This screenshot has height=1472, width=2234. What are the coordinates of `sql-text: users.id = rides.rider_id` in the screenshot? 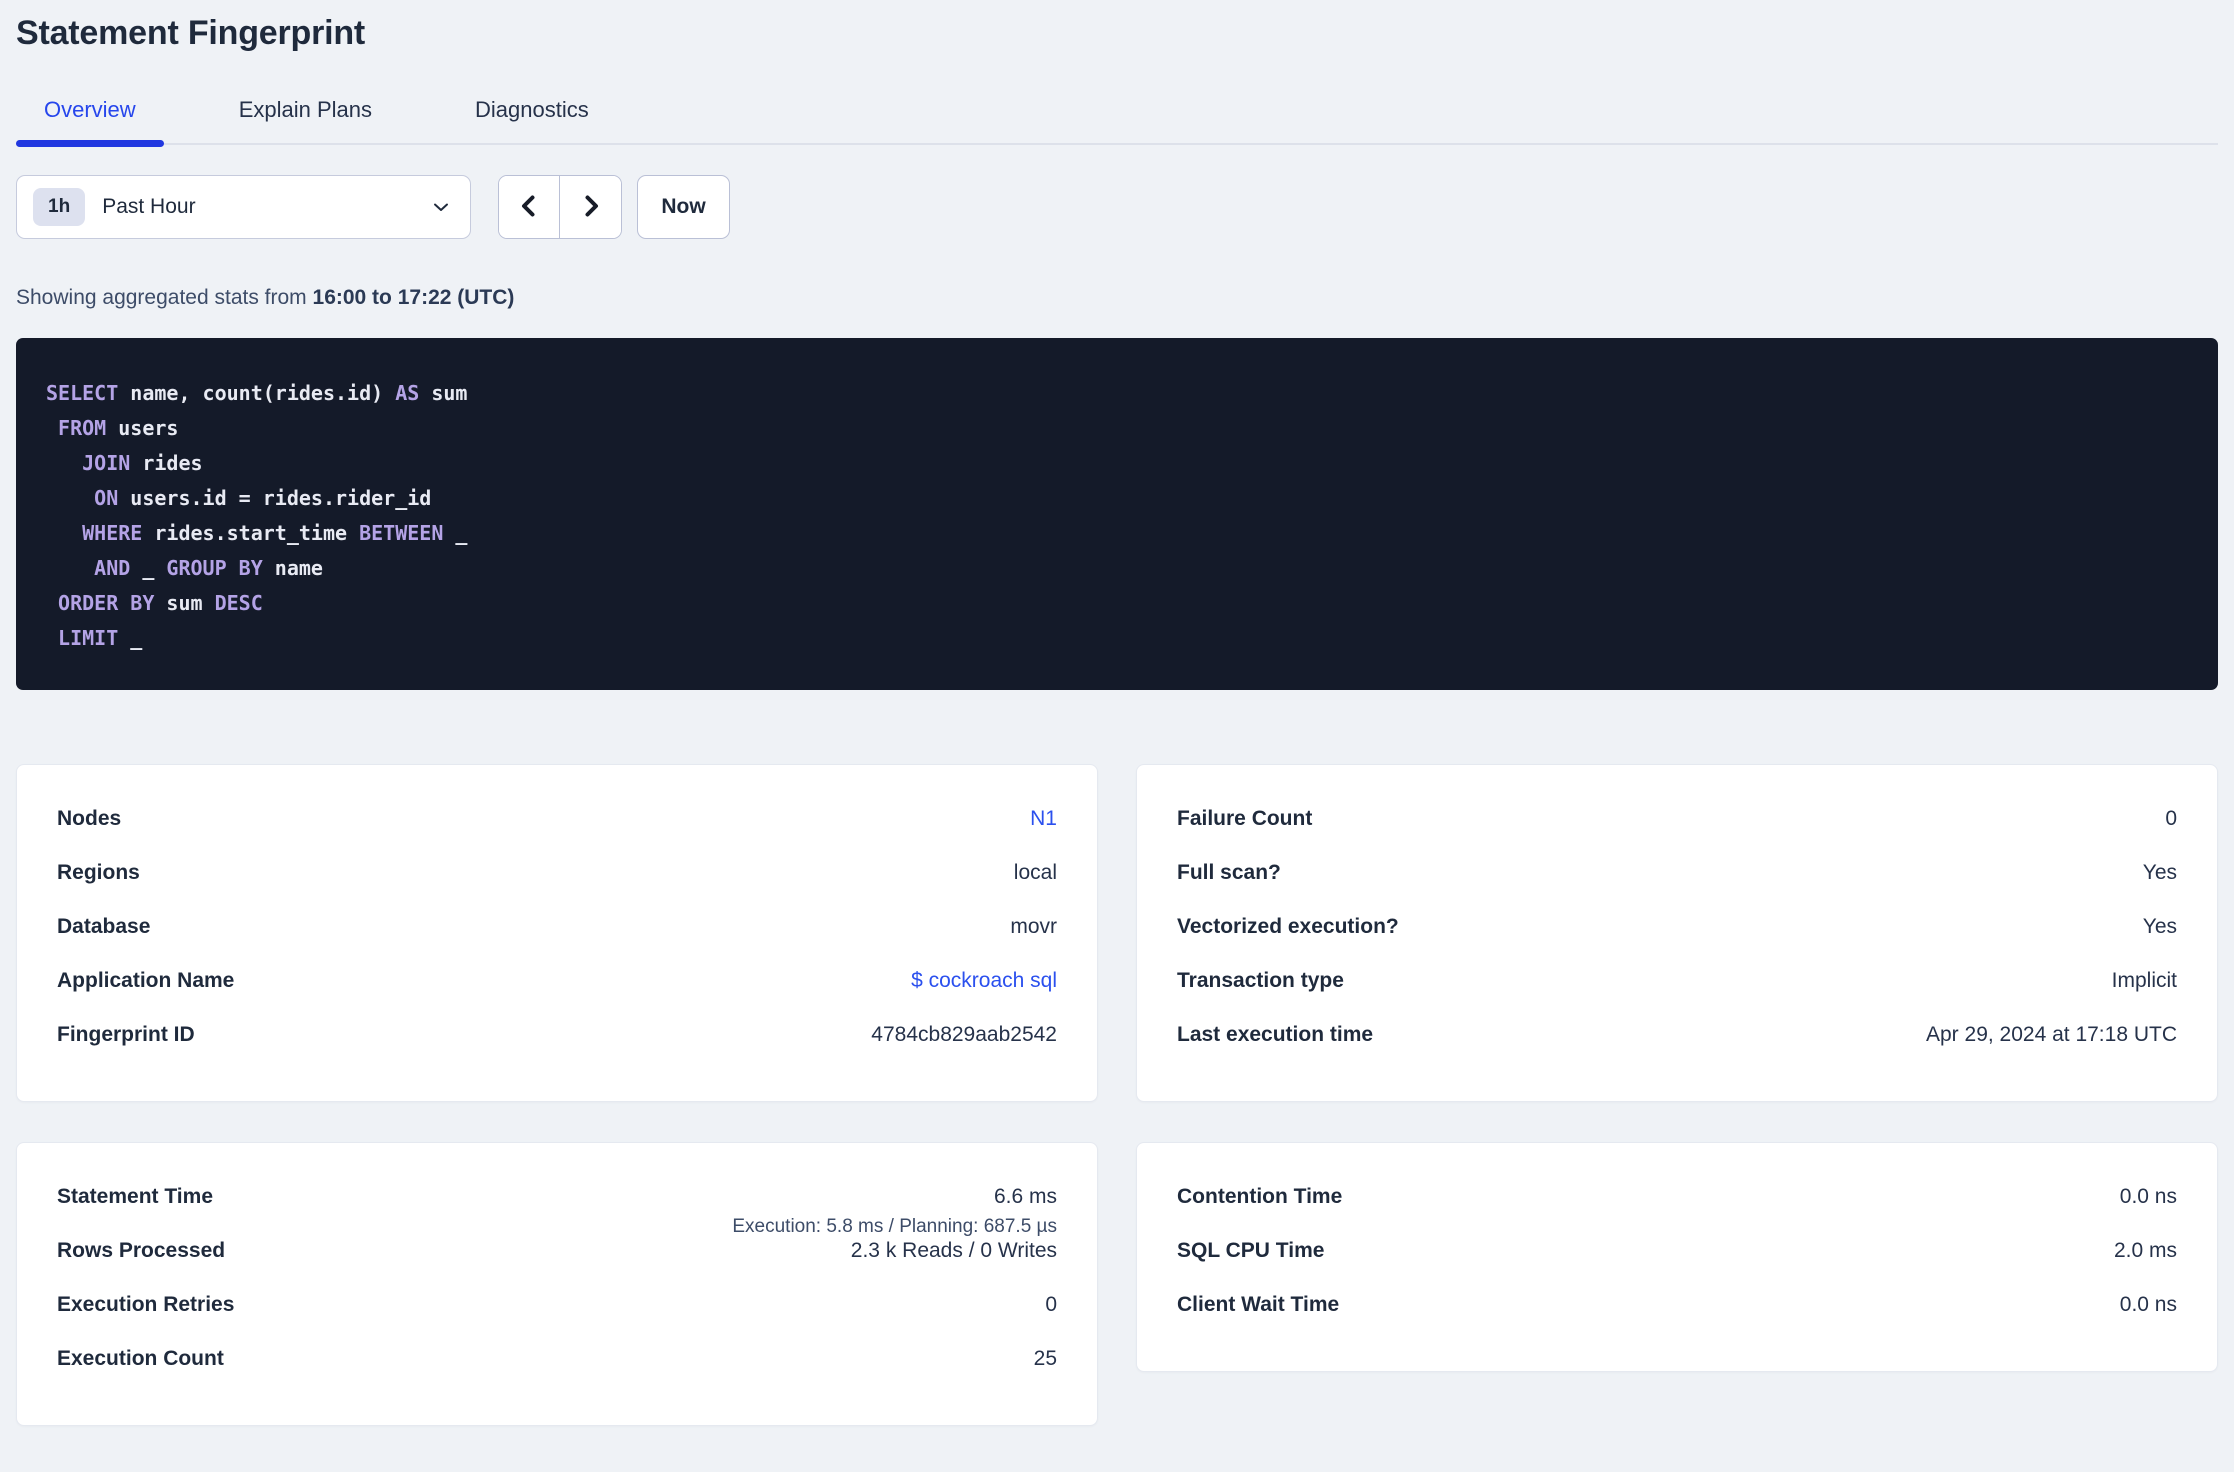 It's located at (275, 498).